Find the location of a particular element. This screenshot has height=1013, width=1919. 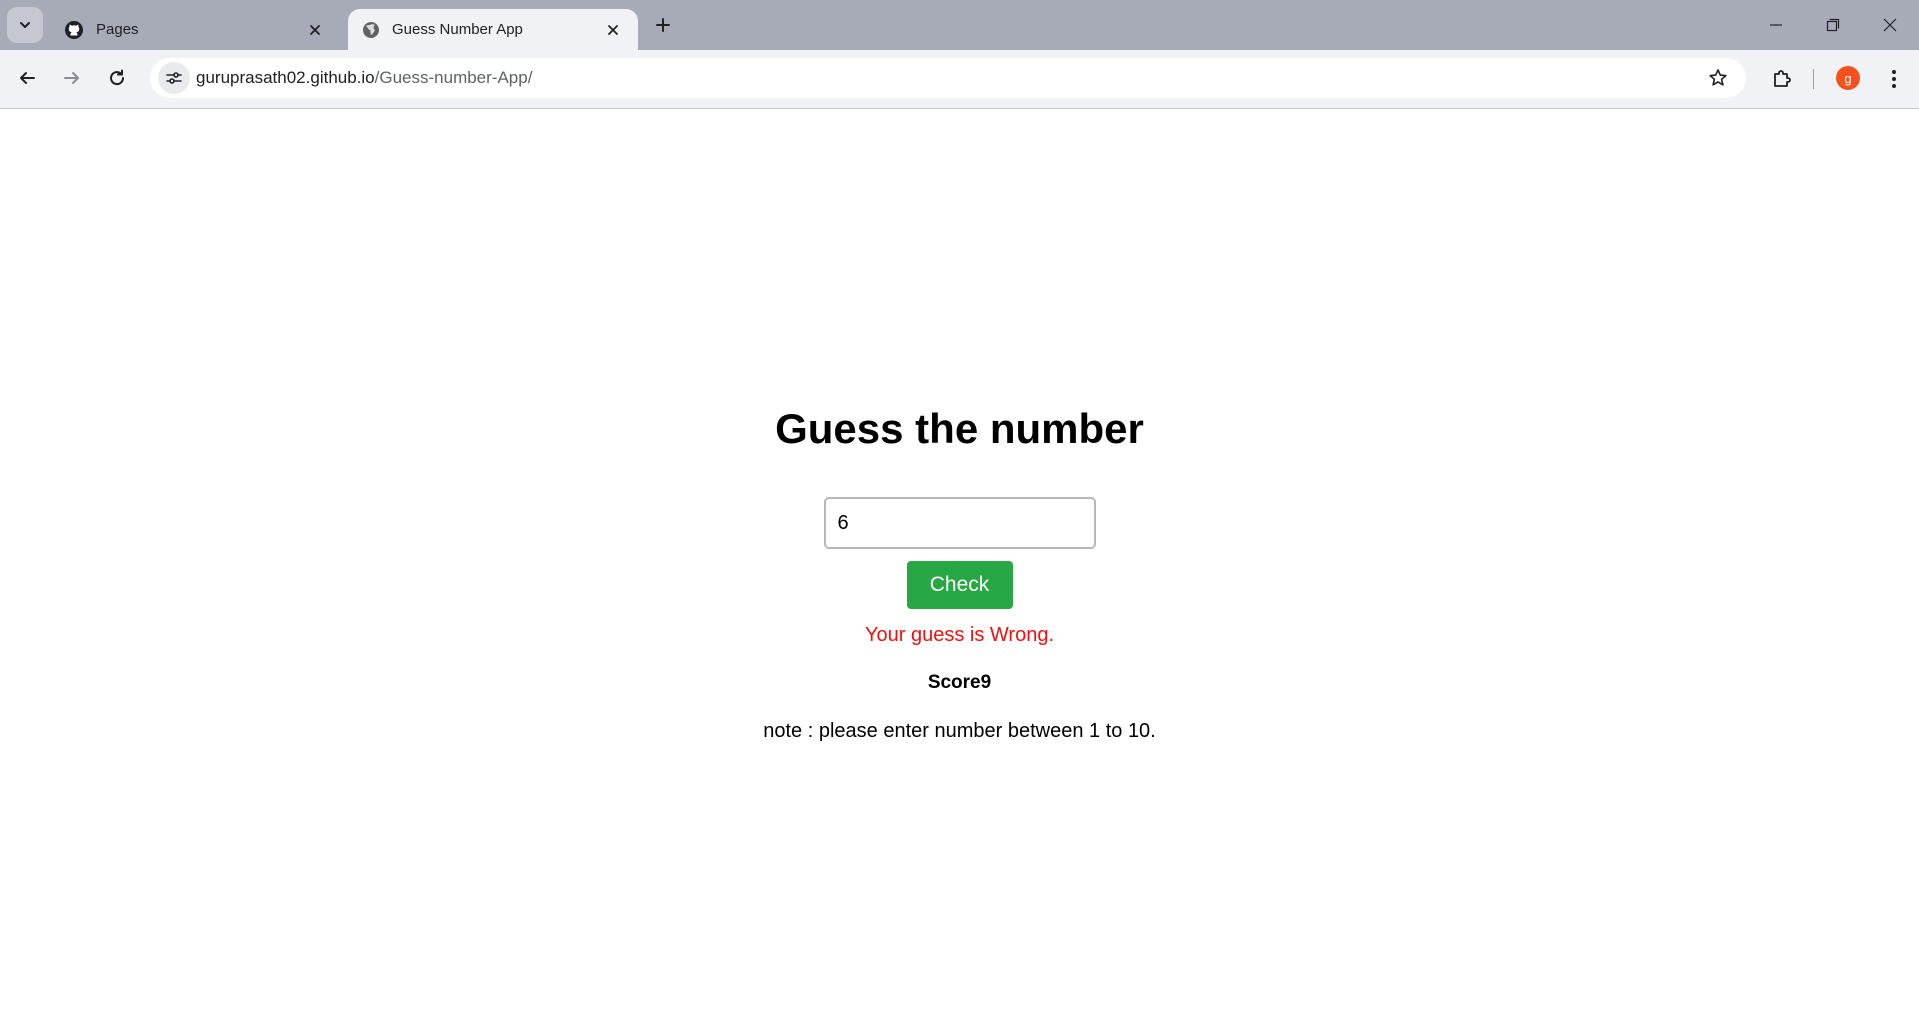

window-restore-button is located at coordinates (1833, 25).